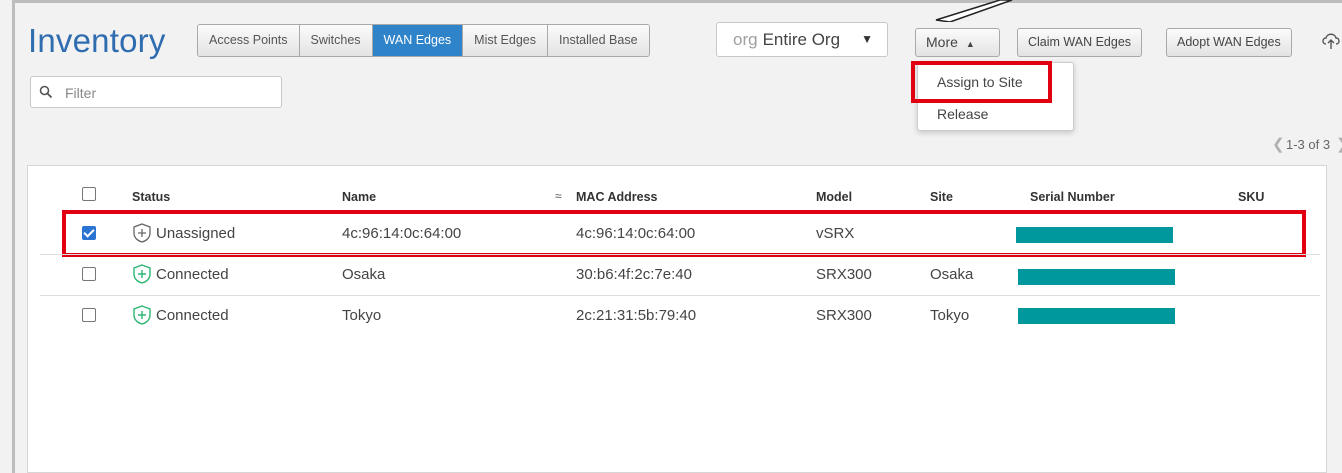 This screenshot has width=1342, height=473. I want to click on claim-wan-edges-button: Claim WAN Edges, so click(1080, 42).